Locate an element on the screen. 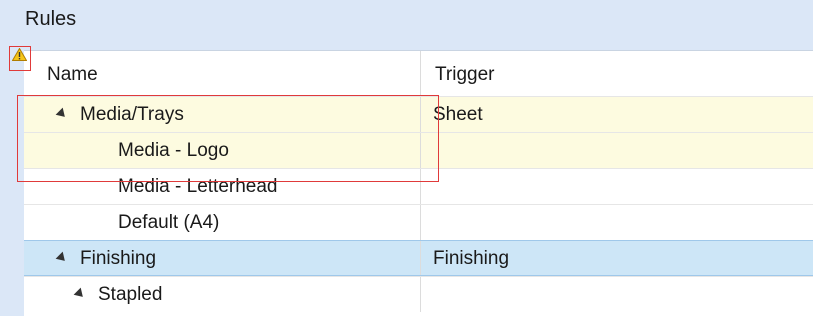 This screenshot has width=813, height=316. table-header: Name Trigger is located at coordinates (418, 73).